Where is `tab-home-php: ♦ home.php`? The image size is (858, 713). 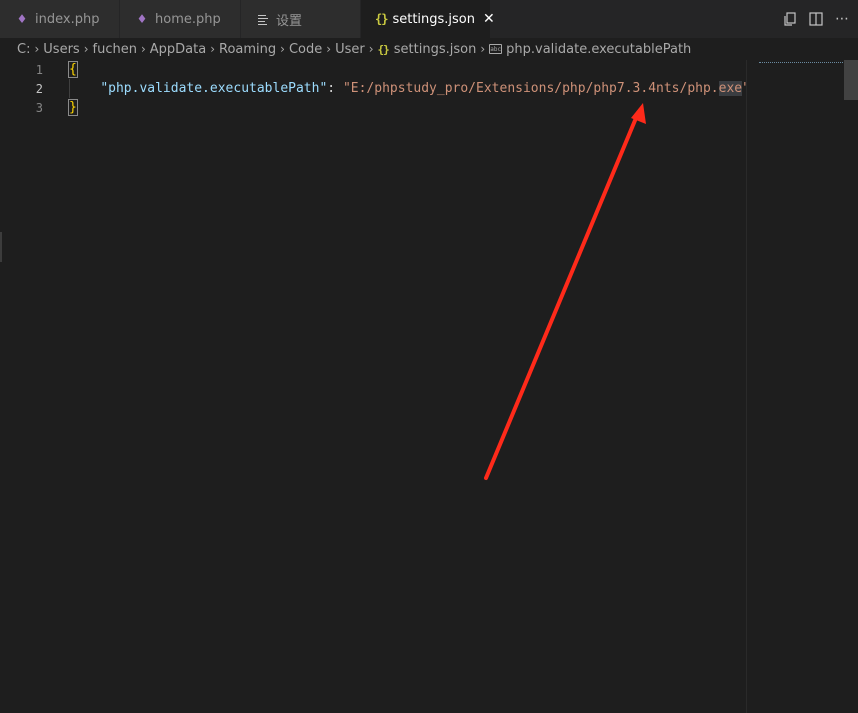
tab-home-php: ♦ home.php is located at coordinates (180, 19).